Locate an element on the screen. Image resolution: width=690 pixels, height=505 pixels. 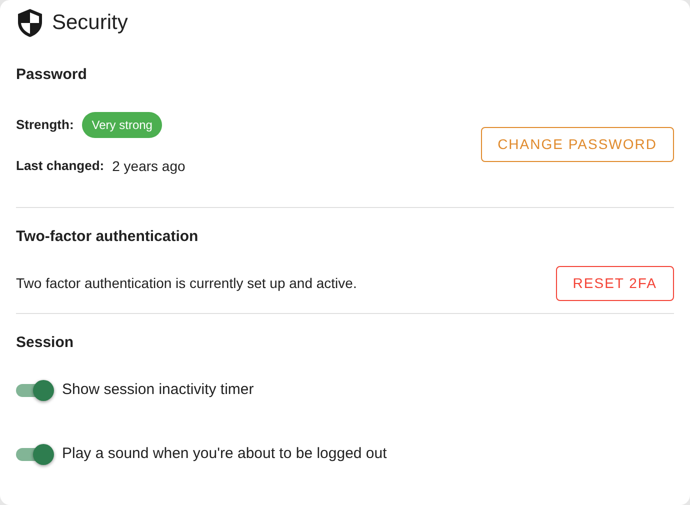
change-password-button: CHANGE PASSWORD is located at coordinates (577, 144).